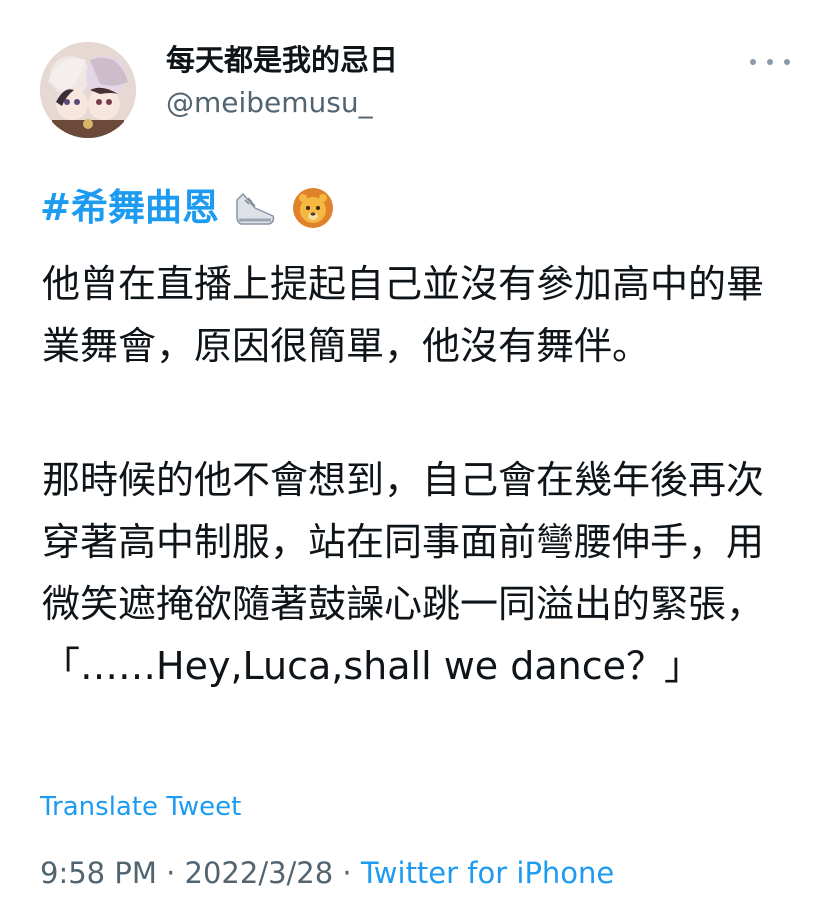  I want to click on author-display-name: 每天都是我的忌日, so click(282, 60).